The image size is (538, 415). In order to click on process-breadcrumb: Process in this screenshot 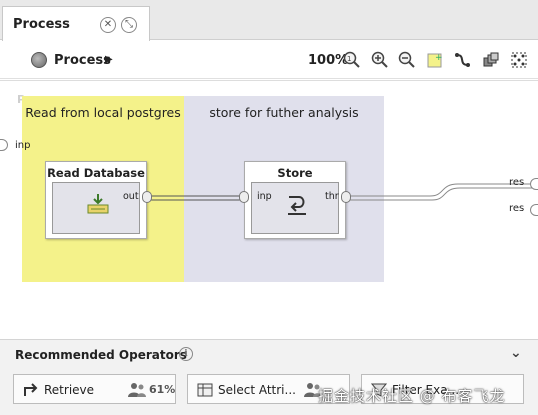, I will do `click(82, 60)`.